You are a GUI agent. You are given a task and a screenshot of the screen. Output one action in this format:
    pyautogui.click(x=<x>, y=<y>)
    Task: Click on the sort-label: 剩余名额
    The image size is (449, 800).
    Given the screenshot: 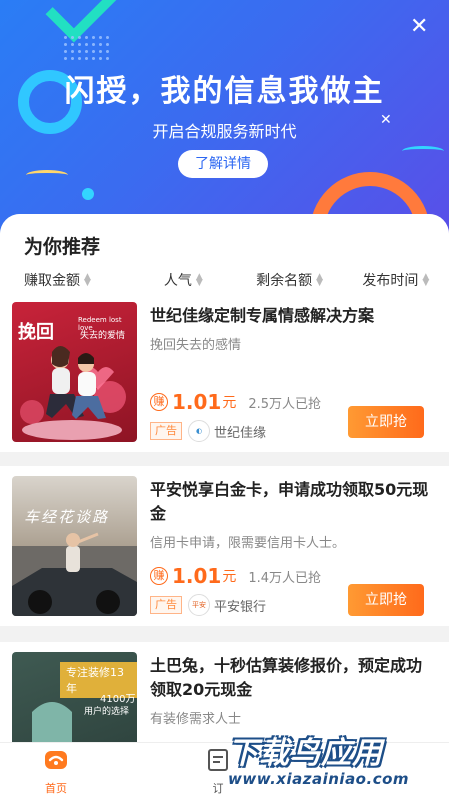 What is the action you would take?
    pyautogui.click(x=284, y=281)
    